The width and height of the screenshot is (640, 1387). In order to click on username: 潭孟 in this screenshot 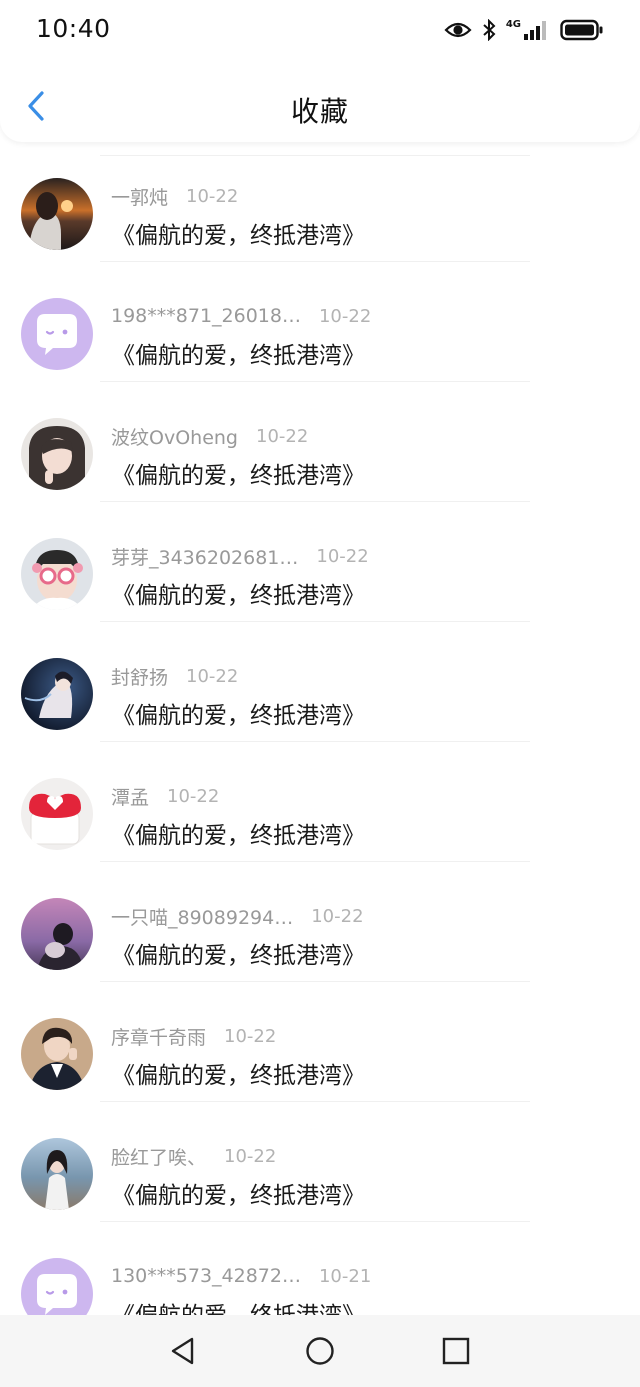, I will do `click(130, 796)`.